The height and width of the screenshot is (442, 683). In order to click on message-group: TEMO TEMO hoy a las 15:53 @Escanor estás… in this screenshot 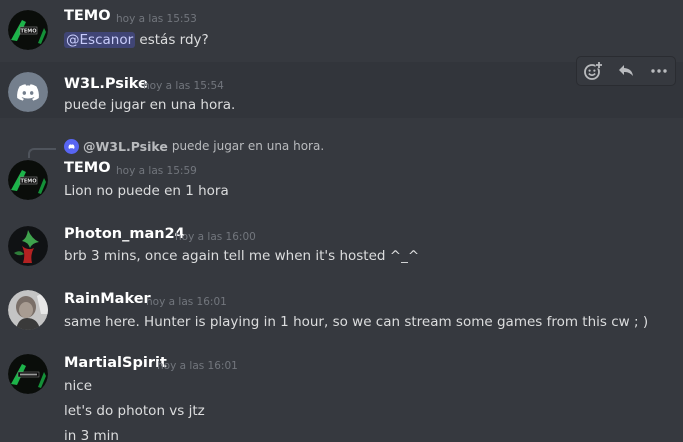, I will do `click(341, 29)`.